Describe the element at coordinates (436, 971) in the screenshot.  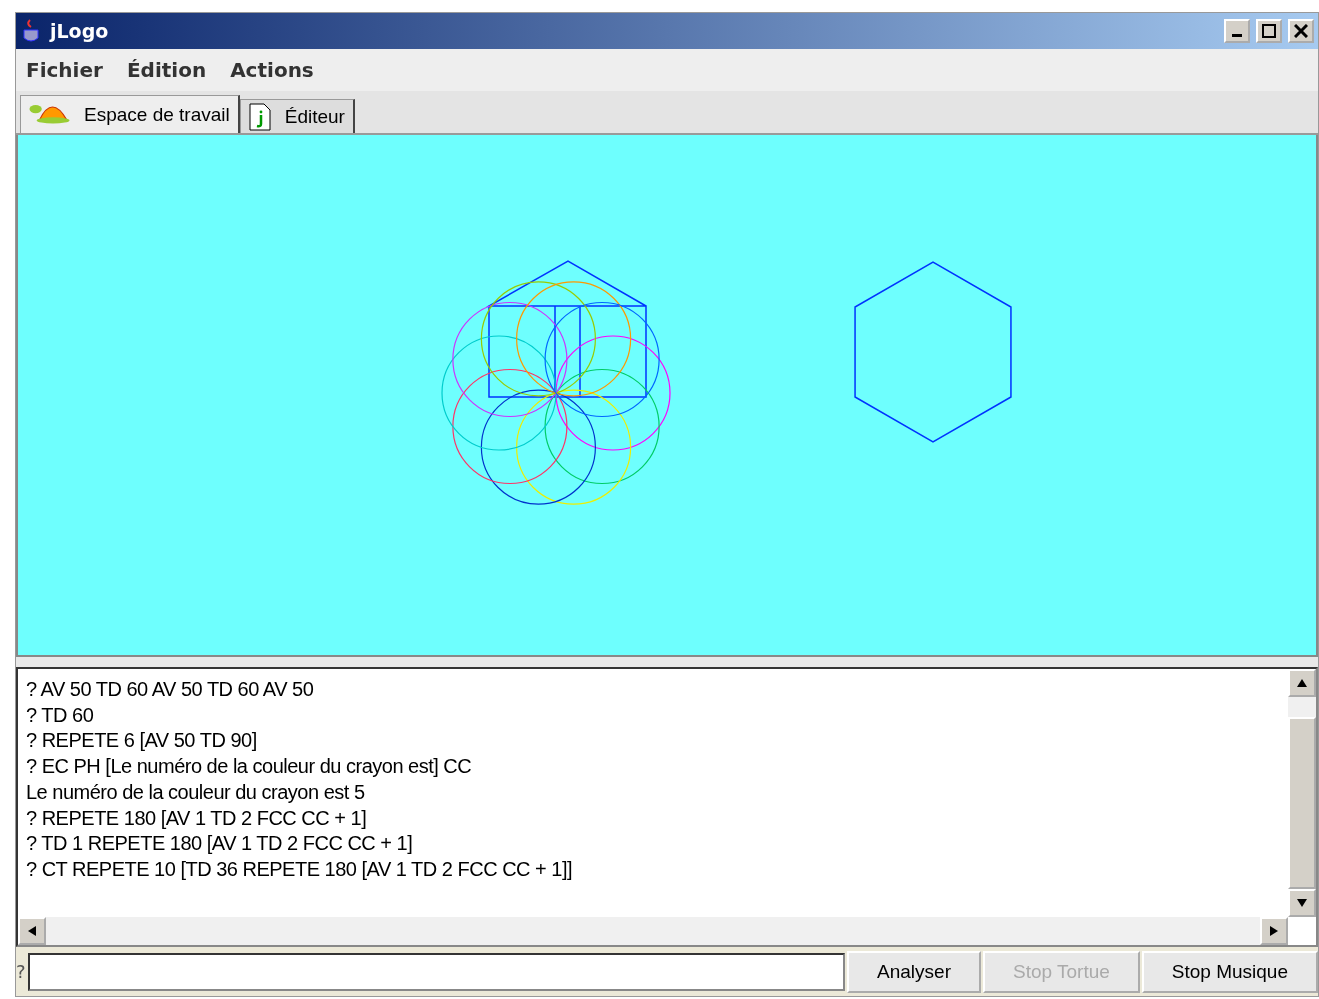
I see `command-input` at that location.